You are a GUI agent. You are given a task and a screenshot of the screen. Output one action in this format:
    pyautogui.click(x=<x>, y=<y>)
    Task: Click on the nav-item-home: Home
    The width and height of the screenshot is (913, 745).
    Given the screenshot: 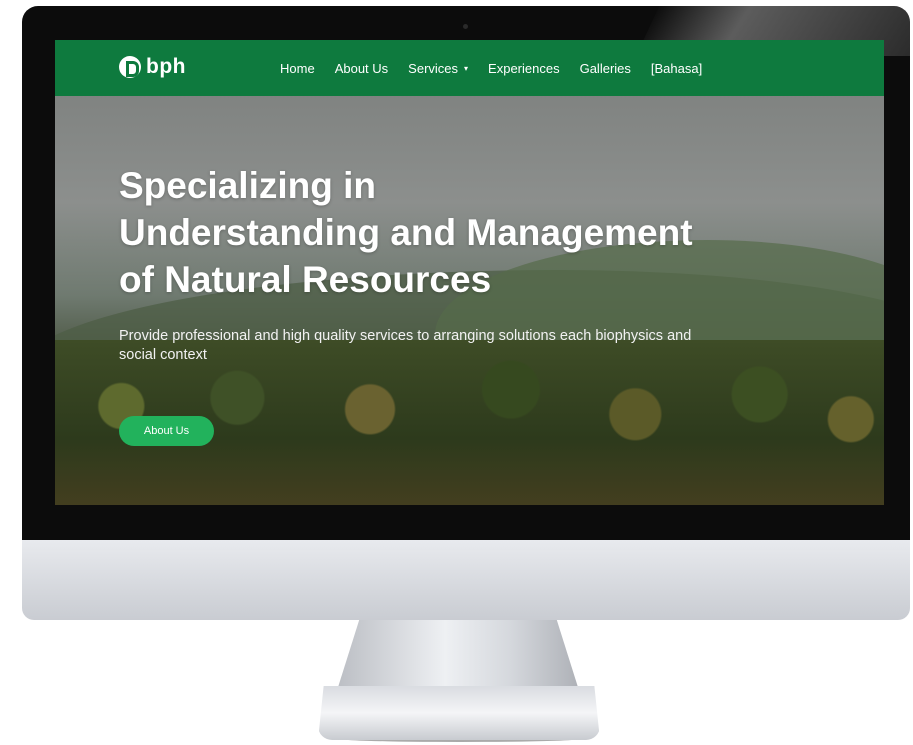 What is the action you would take?
    pyautogui.click(x=297, y=68)
    